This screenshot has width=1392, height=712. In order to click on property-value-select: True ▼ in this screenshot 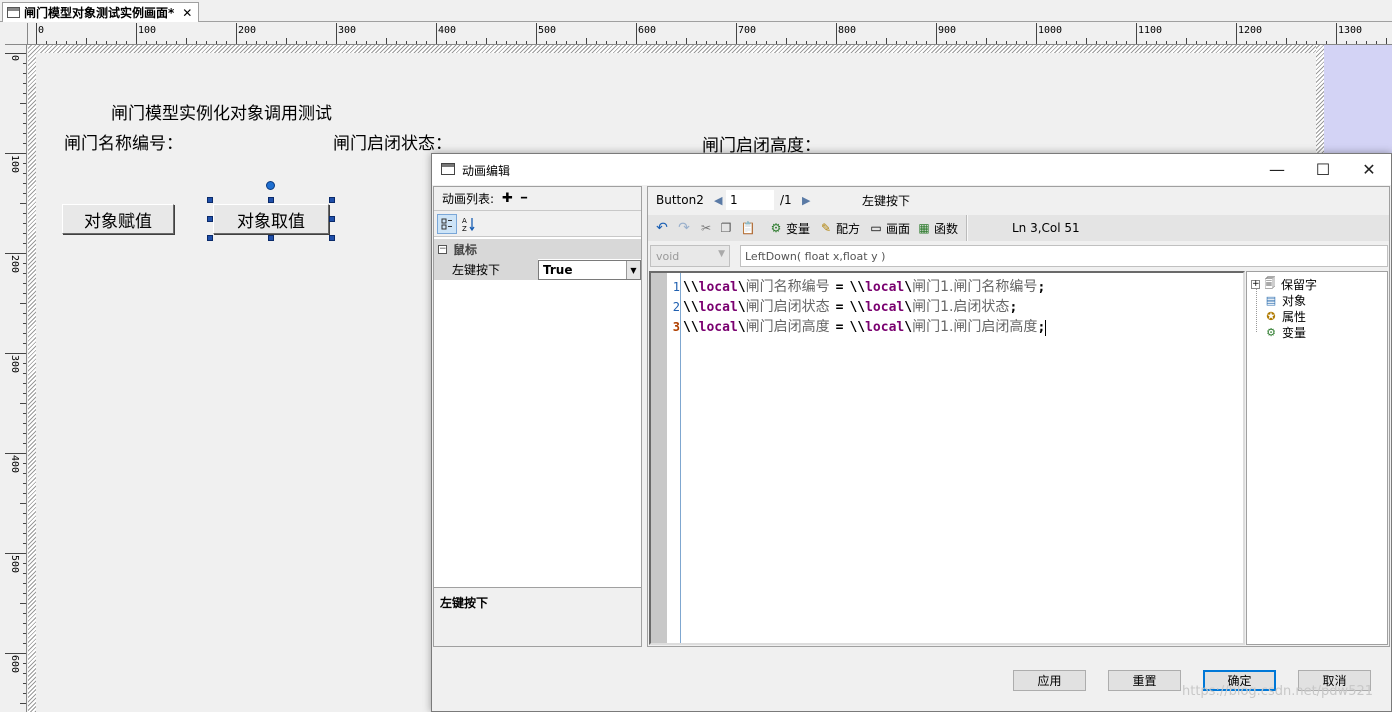, I will do `click(589, 270)`.